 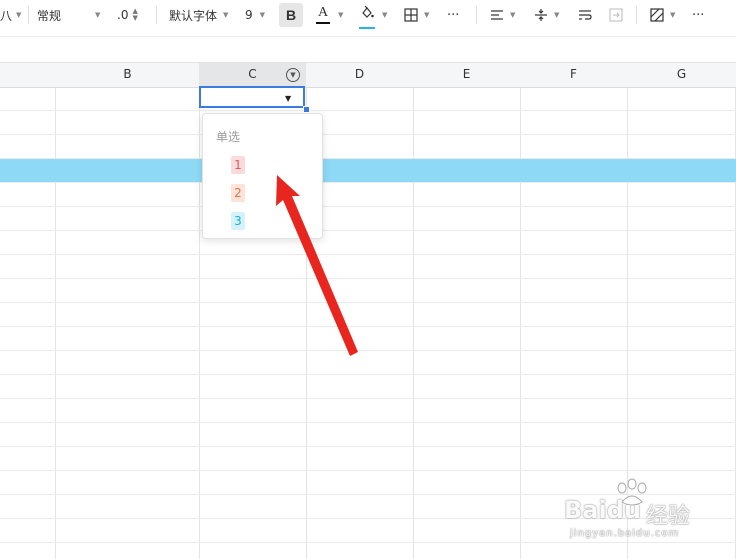 I want to click on watermark-brand: Baidu, so click(x=602, y=510).